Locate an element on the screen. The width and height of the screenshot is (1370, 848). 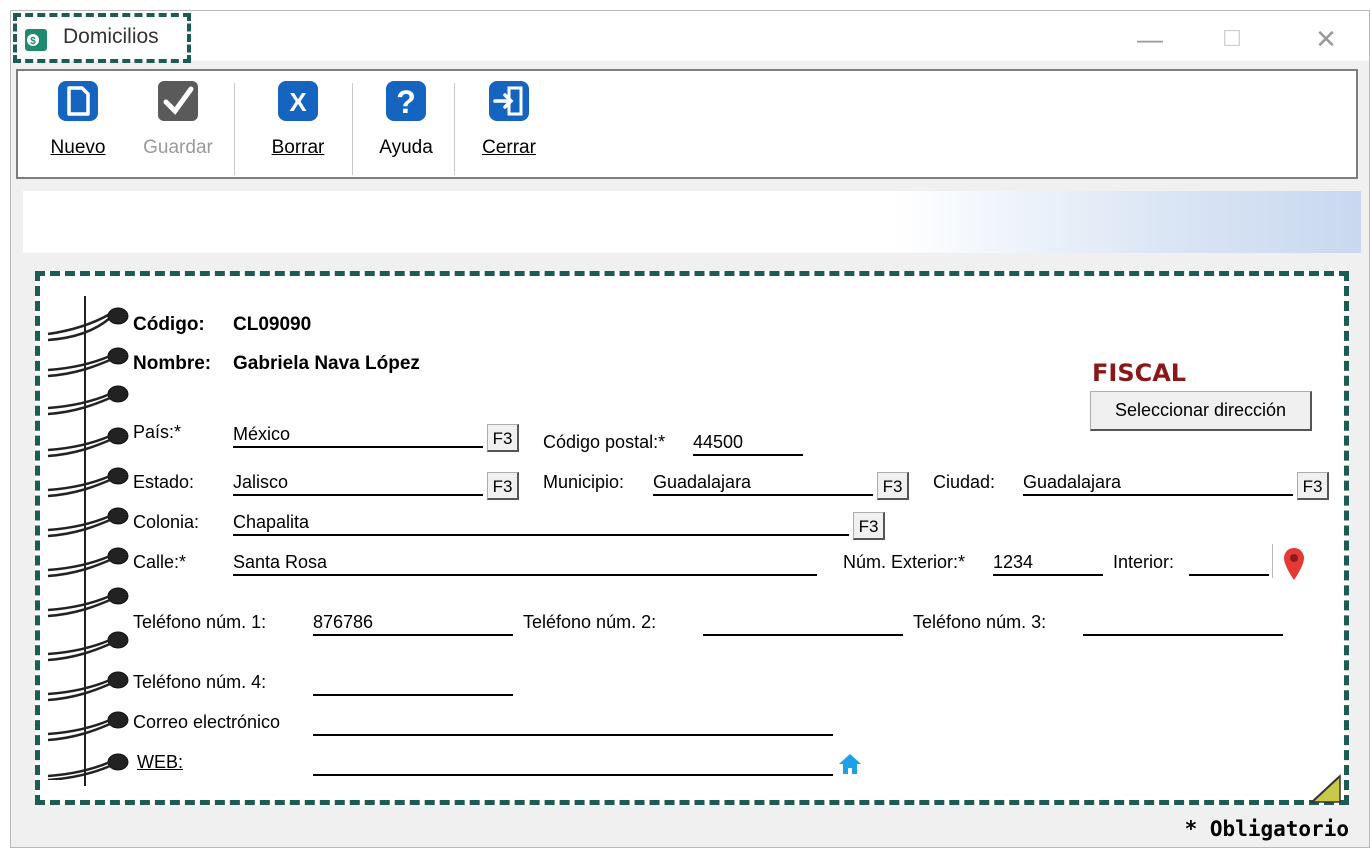
codigo-label: Código: is located at coordinates (169, 324).